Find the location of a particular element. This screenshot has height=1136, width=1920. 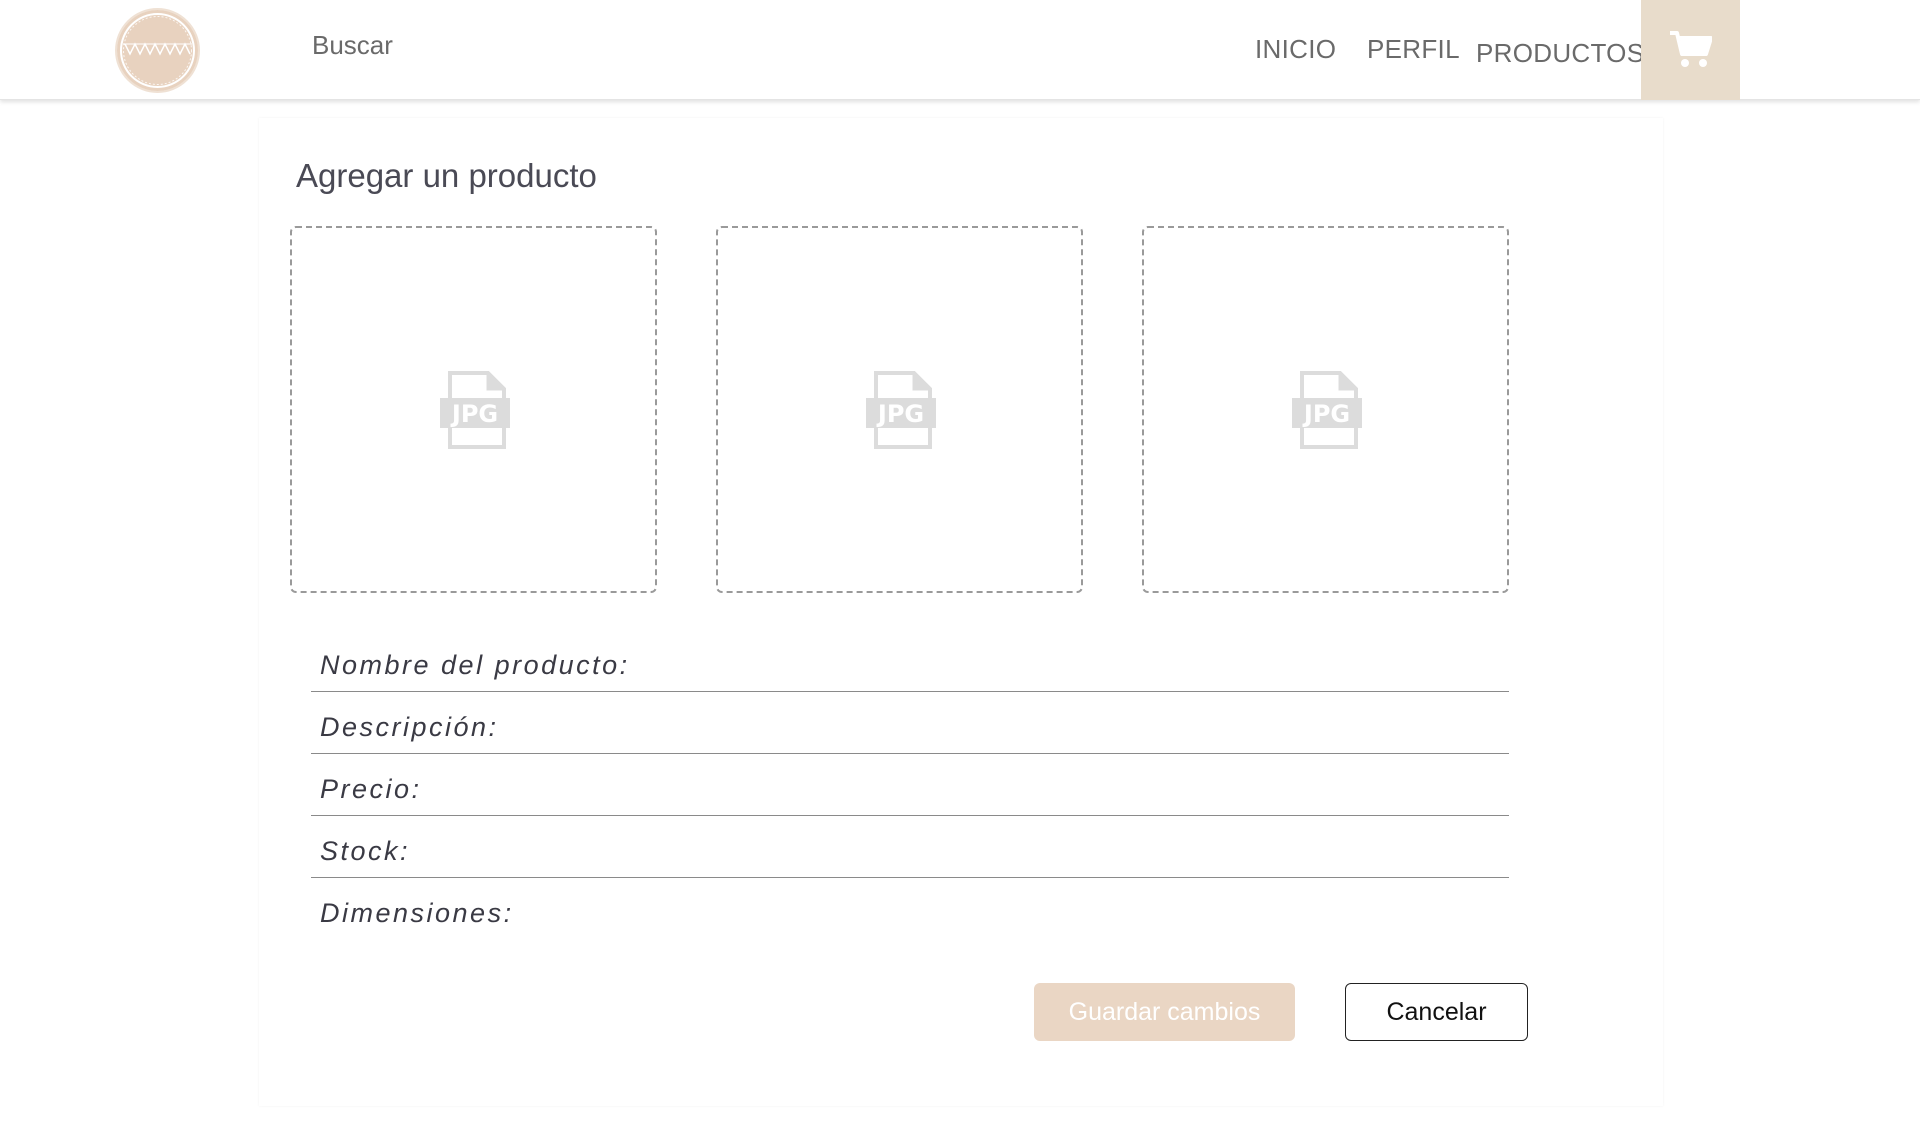

cancel-button: Cancelar is located at coordinates (1436, 1012).